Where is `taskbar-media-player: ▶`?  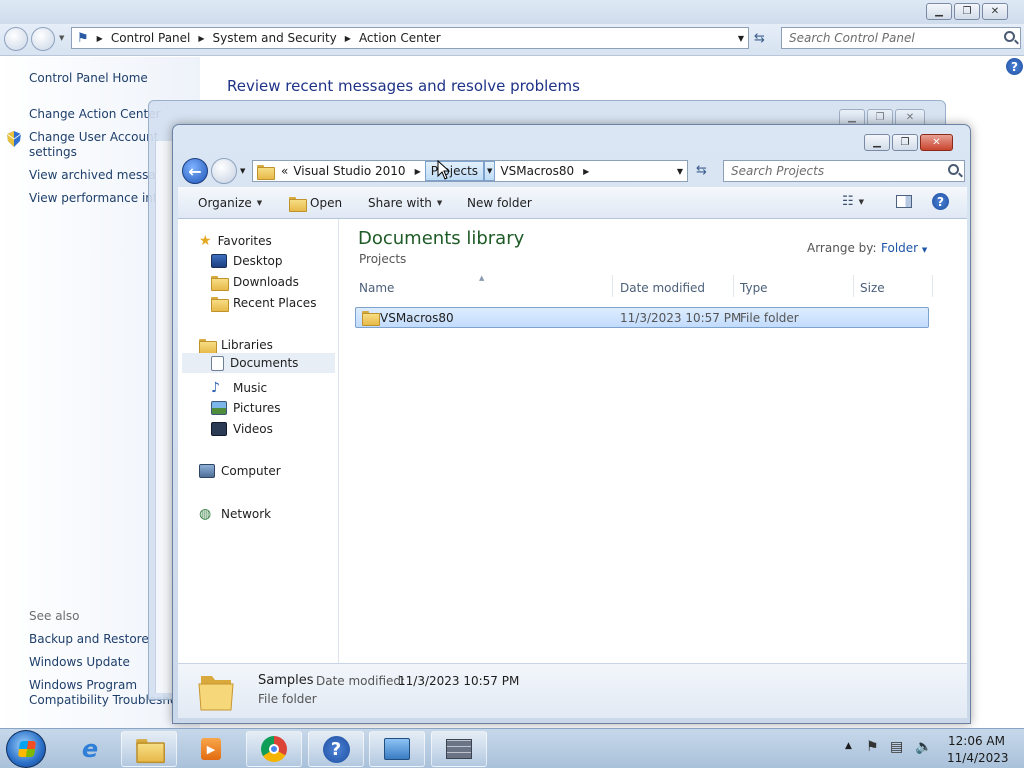 taskbar-media-player: ▶ is located at coordinates (211, 749).